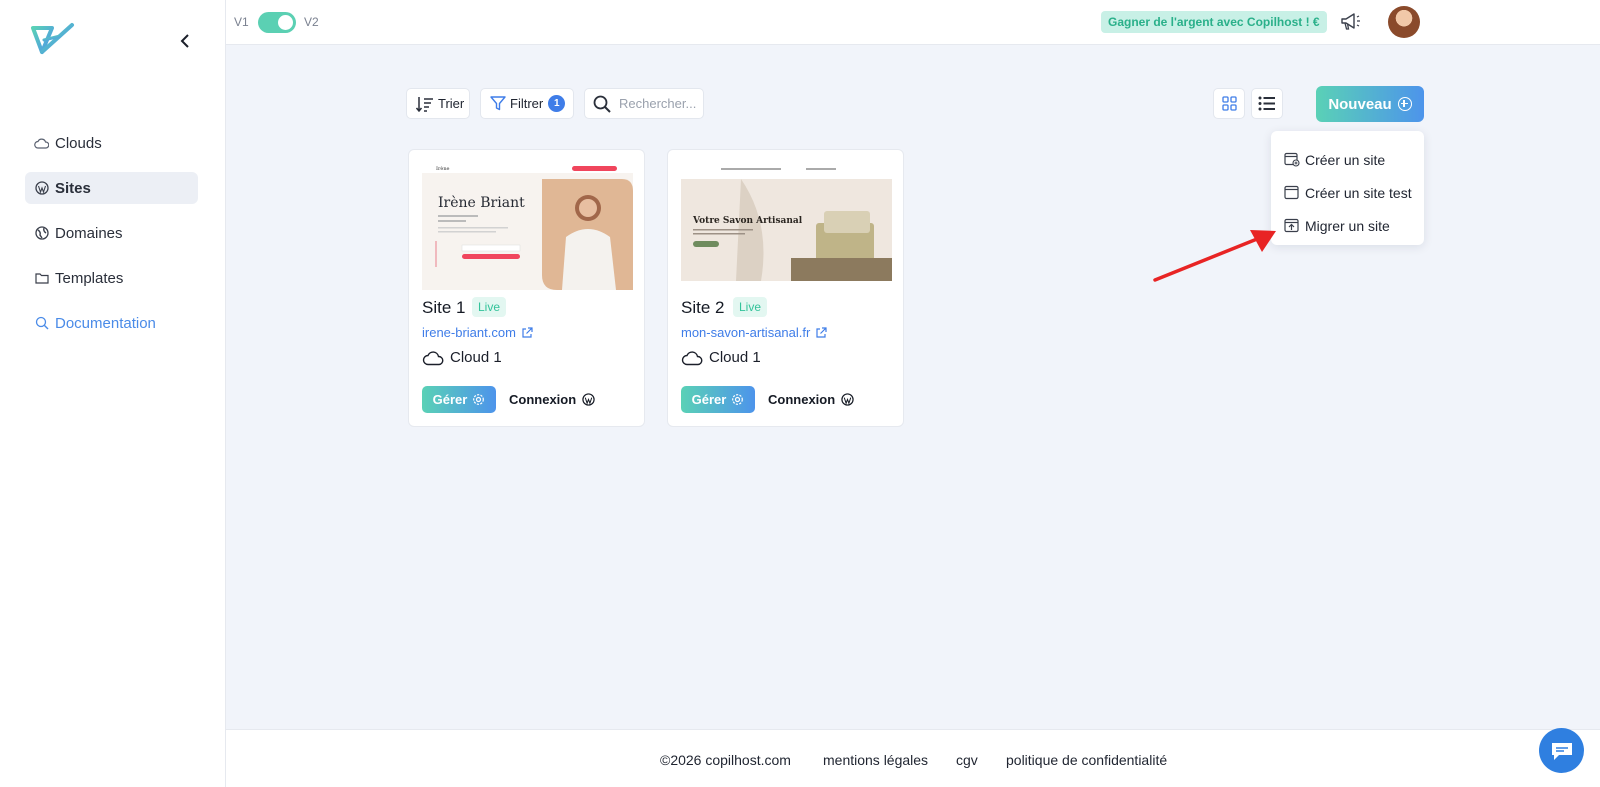  I want to click on search-box, so click(644, 103).